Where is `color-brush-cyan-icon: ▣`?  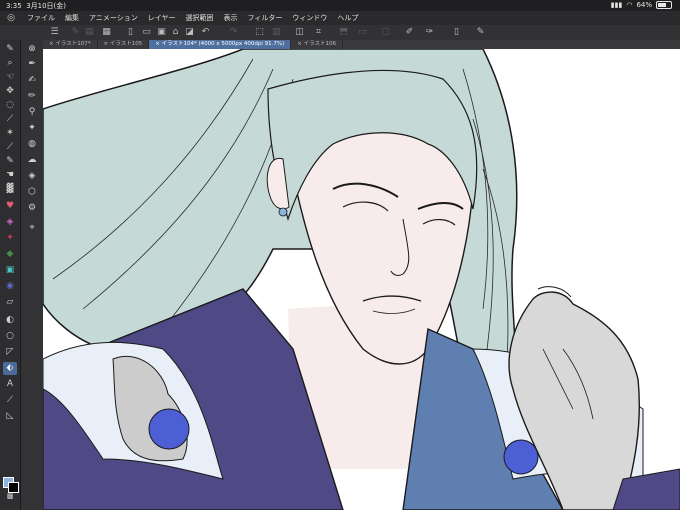 color-brush-cyan-icon: ▣ is located at coordinates (10, 270).